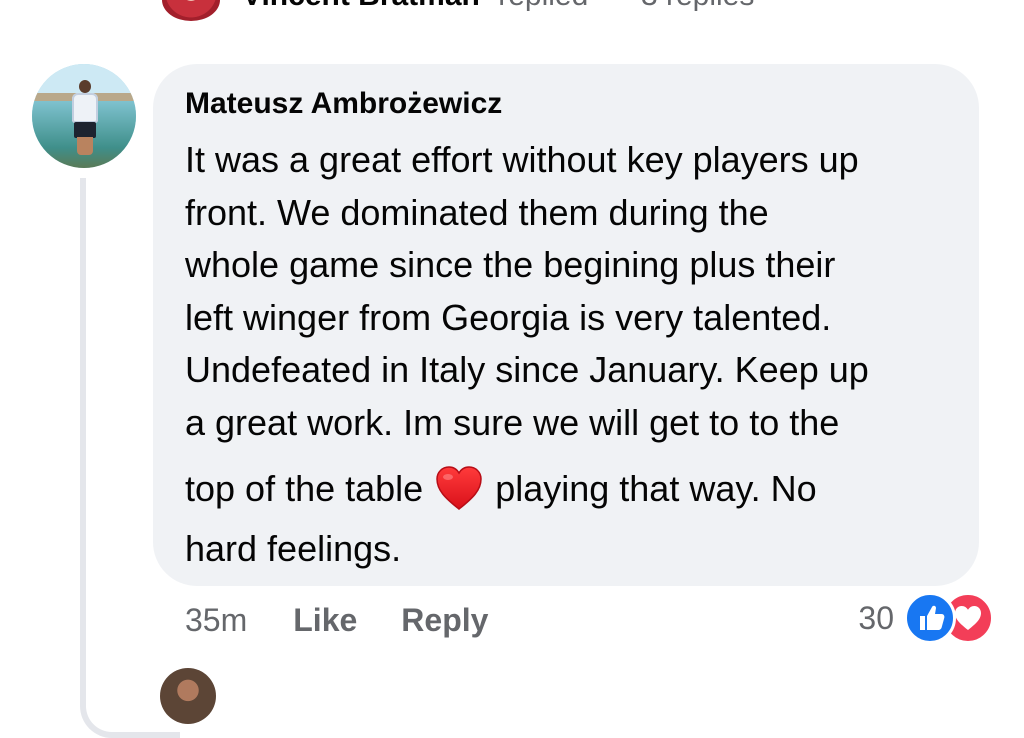 The height and width of the screenshot is (738, 1024). I want to click on comment-author: Mateusz Ambrożewicz, so click(567, 104).